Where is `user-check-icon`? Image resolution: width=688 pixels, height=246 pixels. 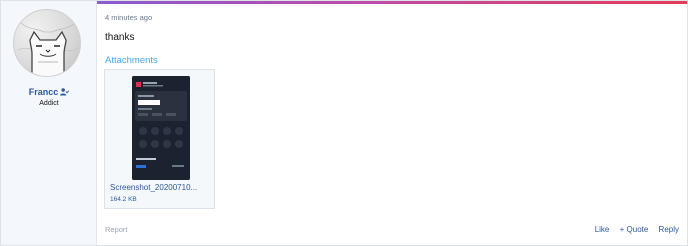 user-check-icon is located at coordinates (65, 92).